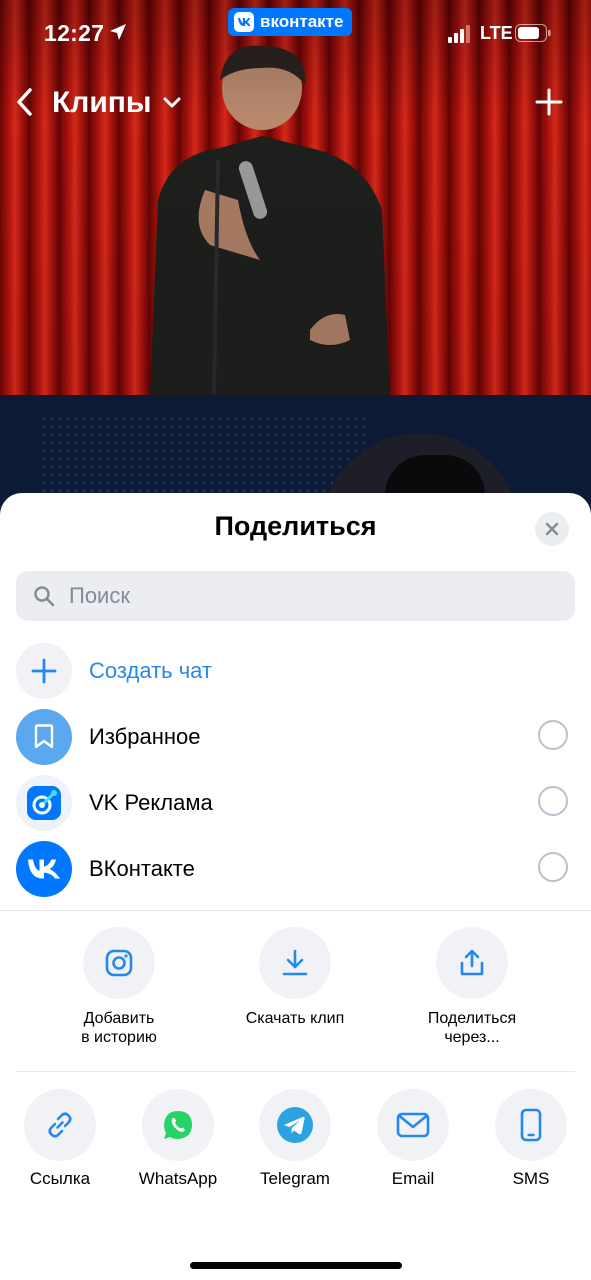 The image size is (591, 1280). I want to click on sms-icon-bg, so click(531, 1125).